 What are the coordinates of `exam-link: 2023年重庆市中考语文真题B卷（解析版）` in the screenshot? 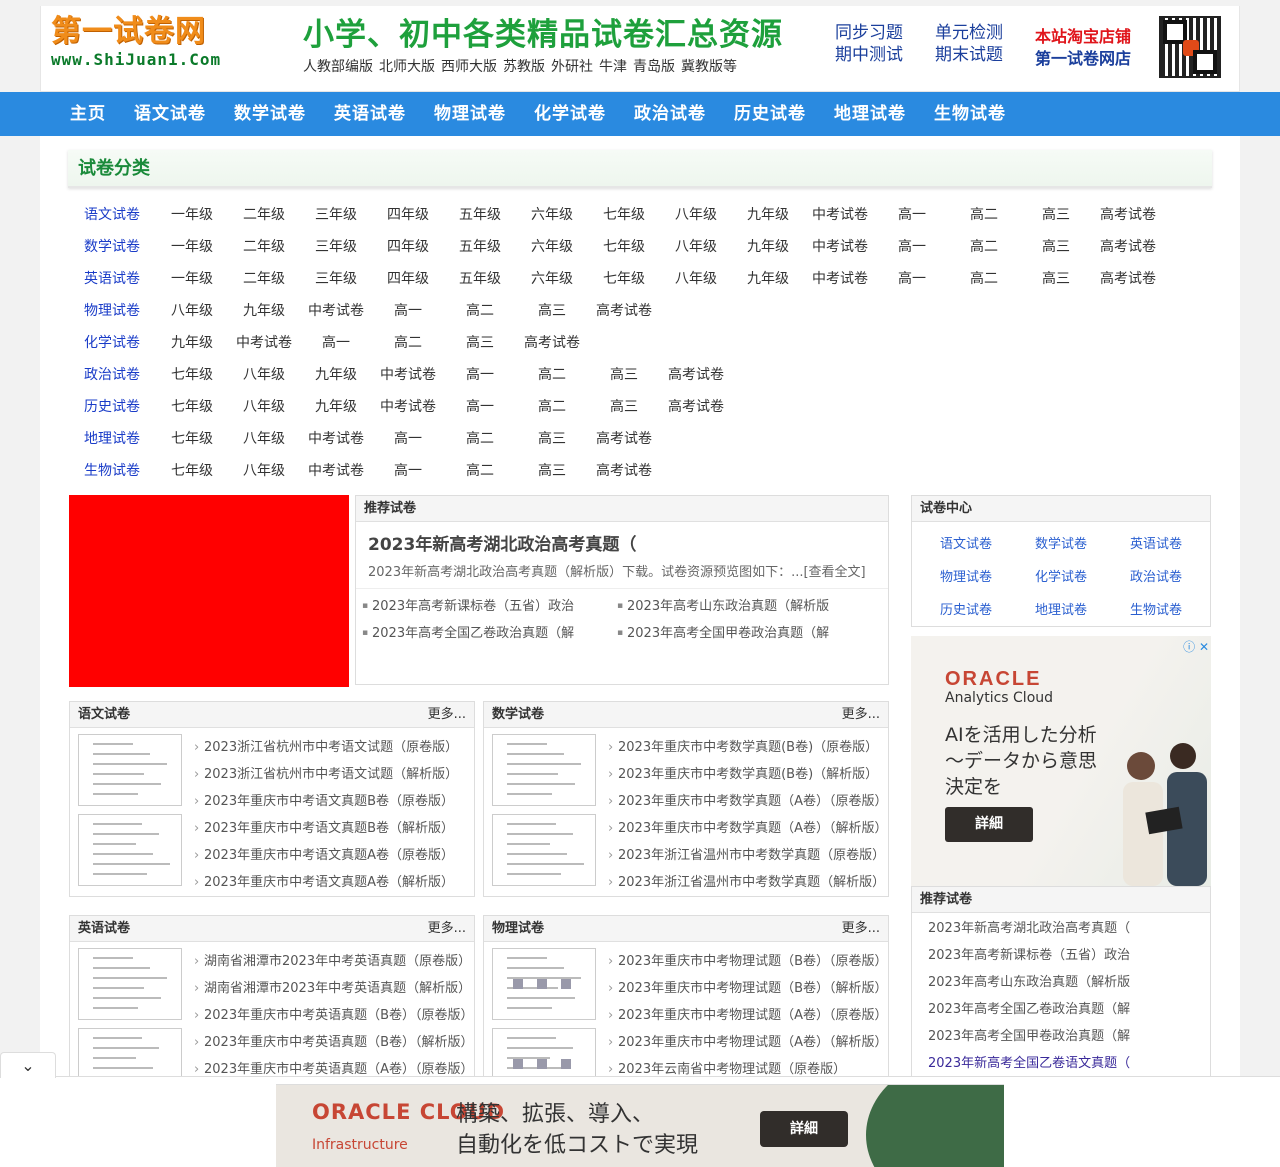 It's located at (326, 828).